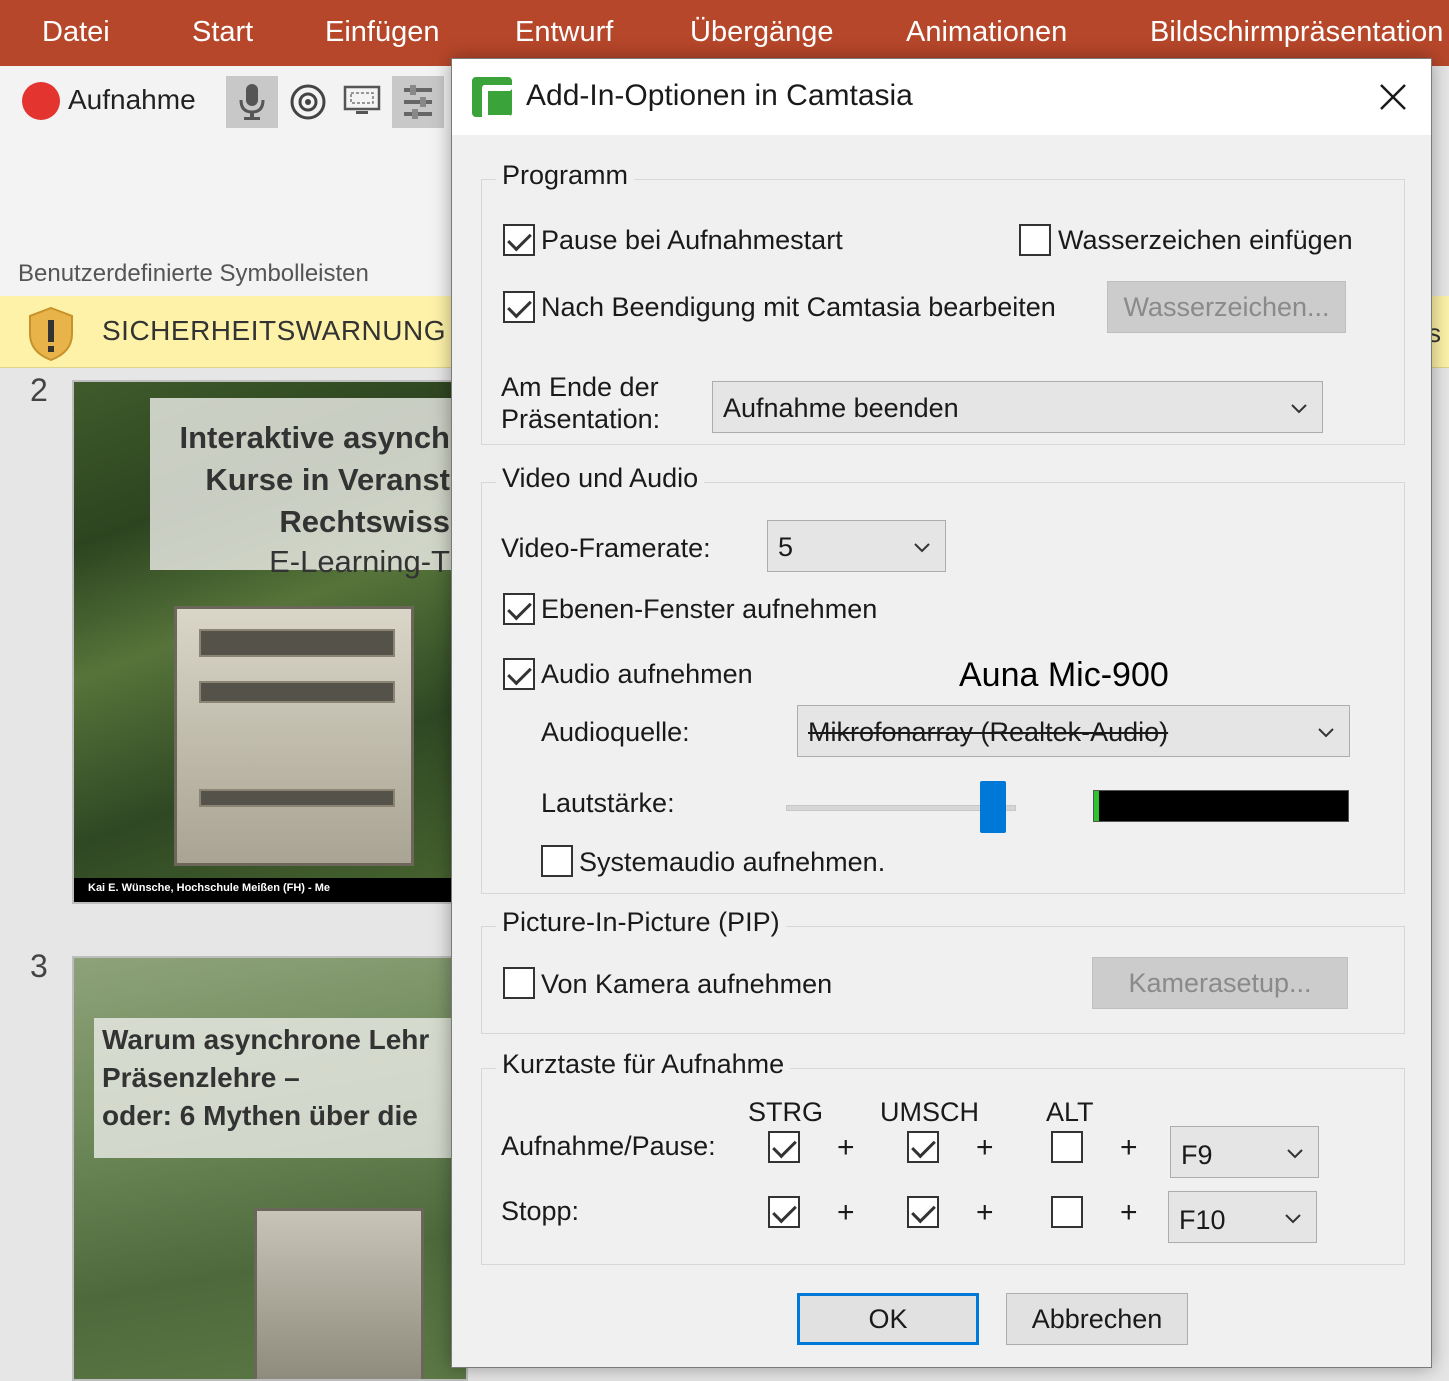 The width and height of the screenshot is (1449, 1381). What do you see at coordinates (274, 330) in the screenshot?
I see `security-warning-label: SICHERHEITSWARNUNG` at bounding box center [274, 330].